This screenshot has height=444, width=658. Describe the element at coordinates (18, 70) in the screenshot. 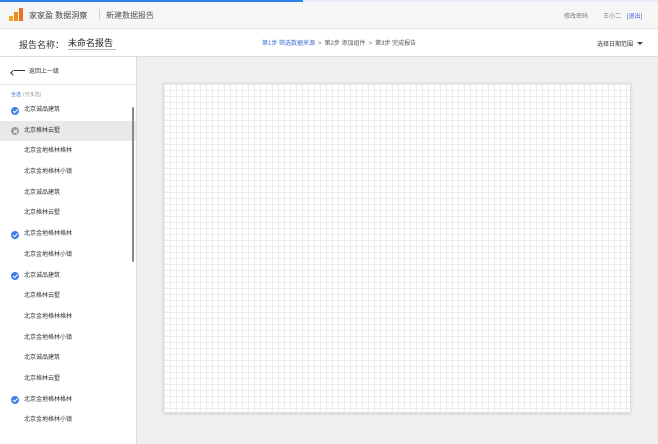

I see `arrow-left-icon` at that location.